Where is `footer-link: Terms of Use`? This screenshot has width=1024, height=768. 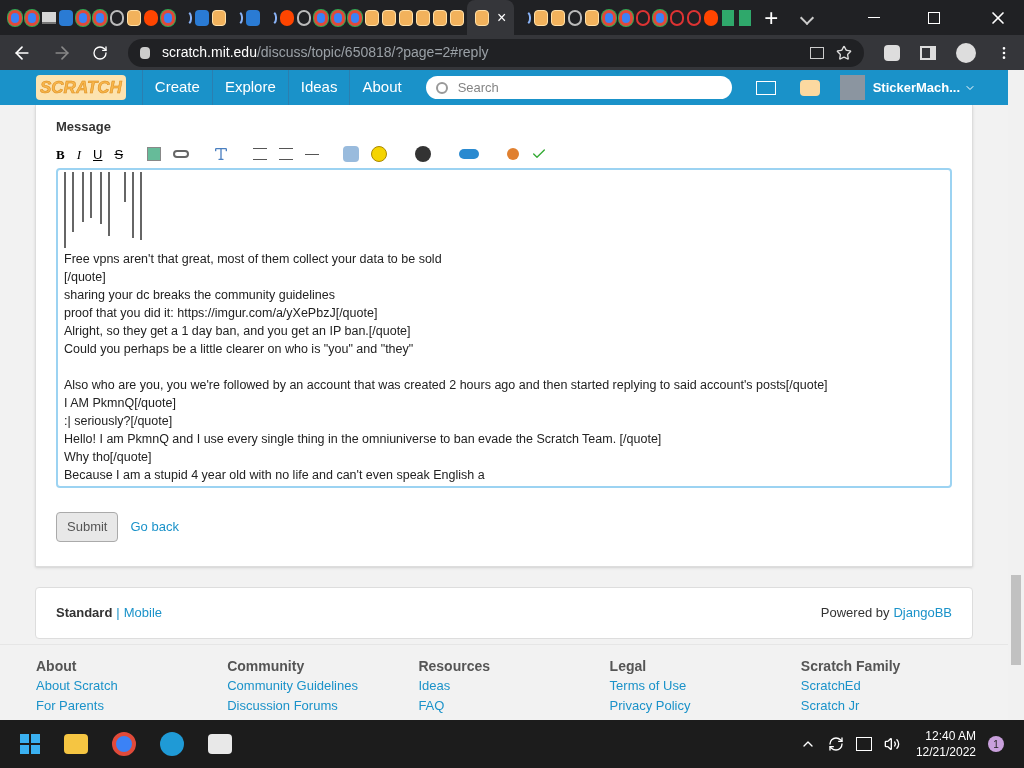 footer-link: Terms of Use is located at coordinates (695, 686).